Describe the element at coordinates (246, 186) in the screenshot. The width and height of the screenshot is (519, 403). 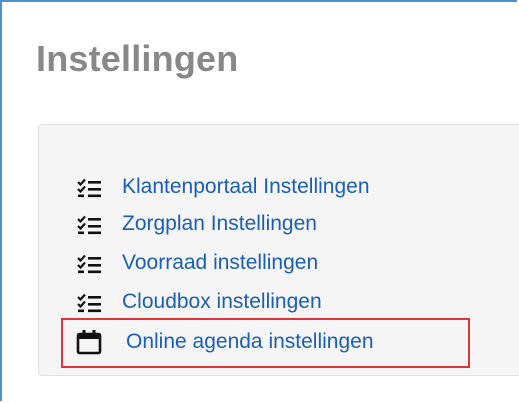
I see `settings-link-label: Klantenportaal Instellingen` at that location.